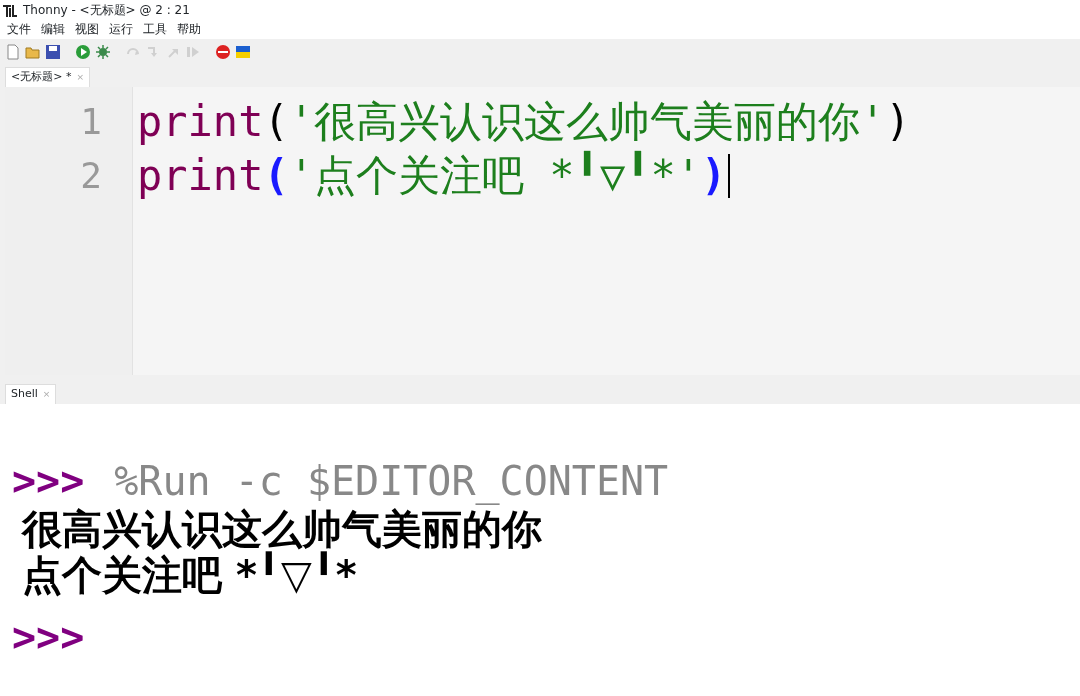 The height and width of the screenshot is (696, 1080). I want to click on shell-tab: Shell ×, so click(31, 394).